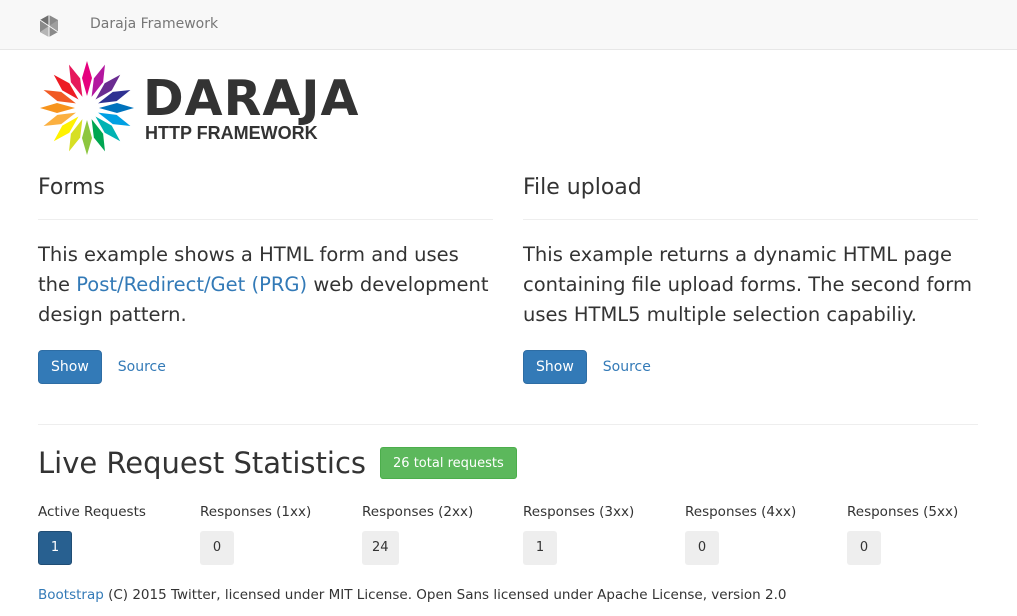 This screenshot has height=616, width=1017. What do you see at coordinates (191, 284) in the screenshot?
I see `prg-link: Post/Redirect/Get (PRG)` at bounding box center [191, 284].